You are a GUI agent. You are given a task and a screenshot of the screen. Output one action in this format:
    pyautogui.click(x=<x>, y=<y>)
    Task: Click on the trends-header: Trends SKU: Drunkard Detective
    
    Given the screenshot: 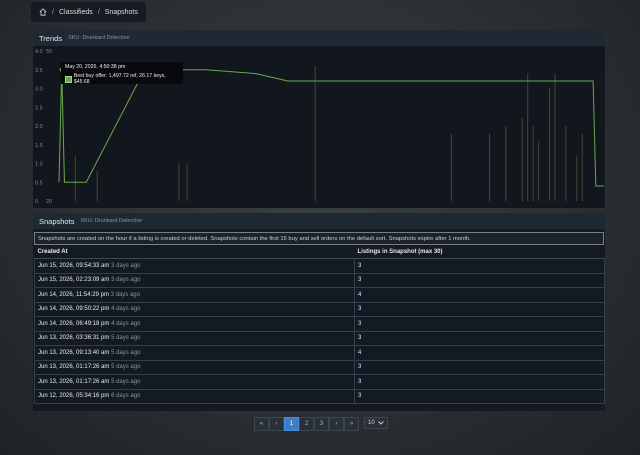 What is the action you would take?
    pyautogui.click(x=319, y=38)
    